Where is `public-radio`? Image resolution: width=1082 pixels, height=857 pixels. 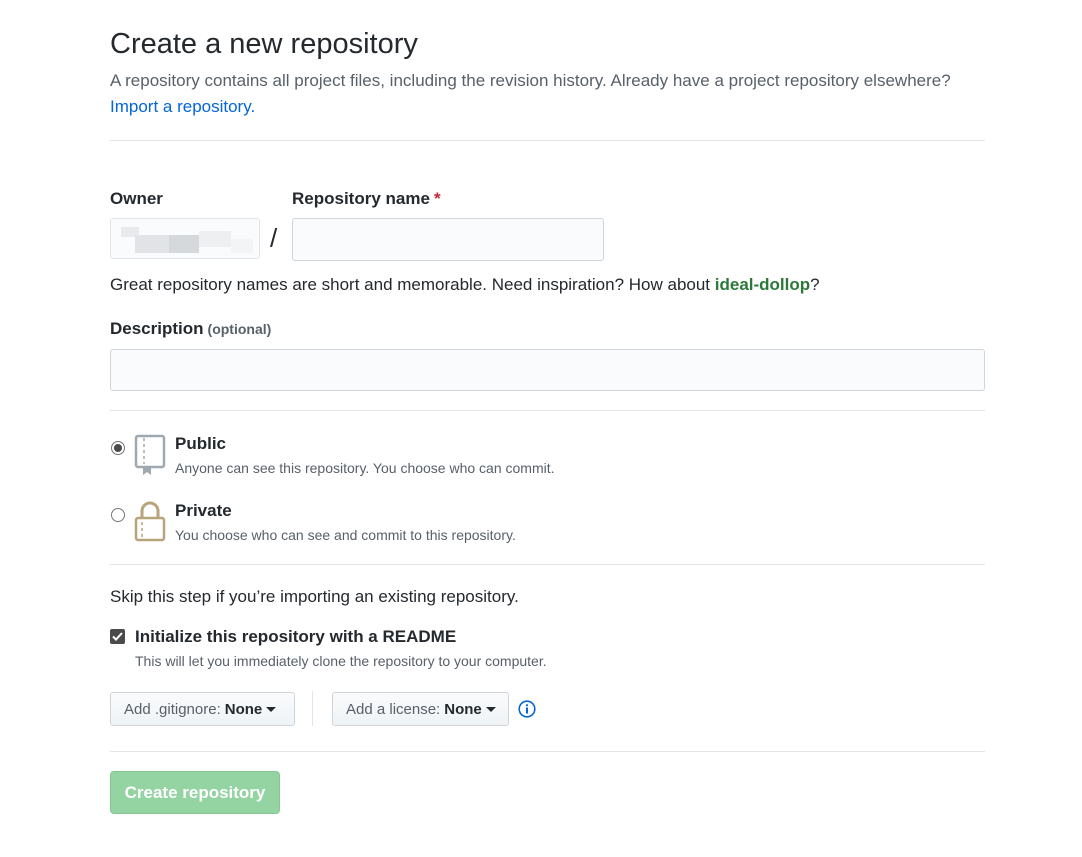 public-radio is located at coordinates (118, 448).